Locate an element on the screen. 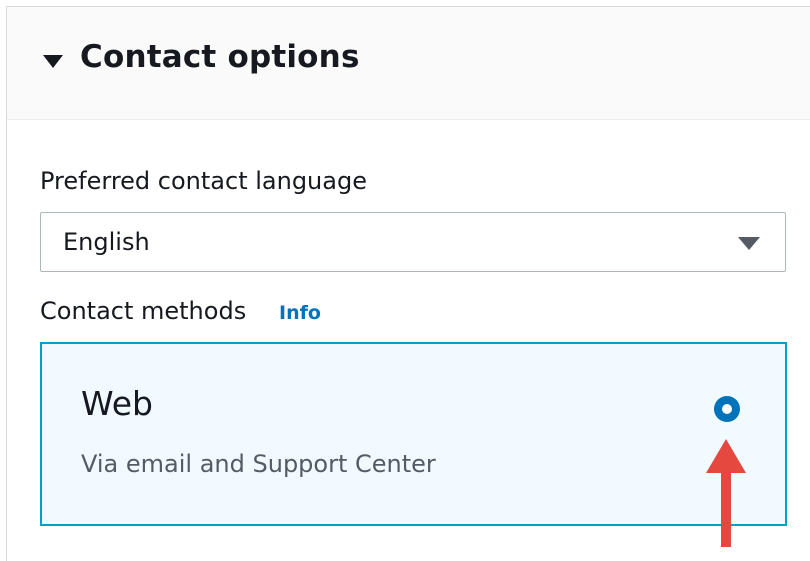  language-label: Preferred contact language is located at coordinates (203, 181).